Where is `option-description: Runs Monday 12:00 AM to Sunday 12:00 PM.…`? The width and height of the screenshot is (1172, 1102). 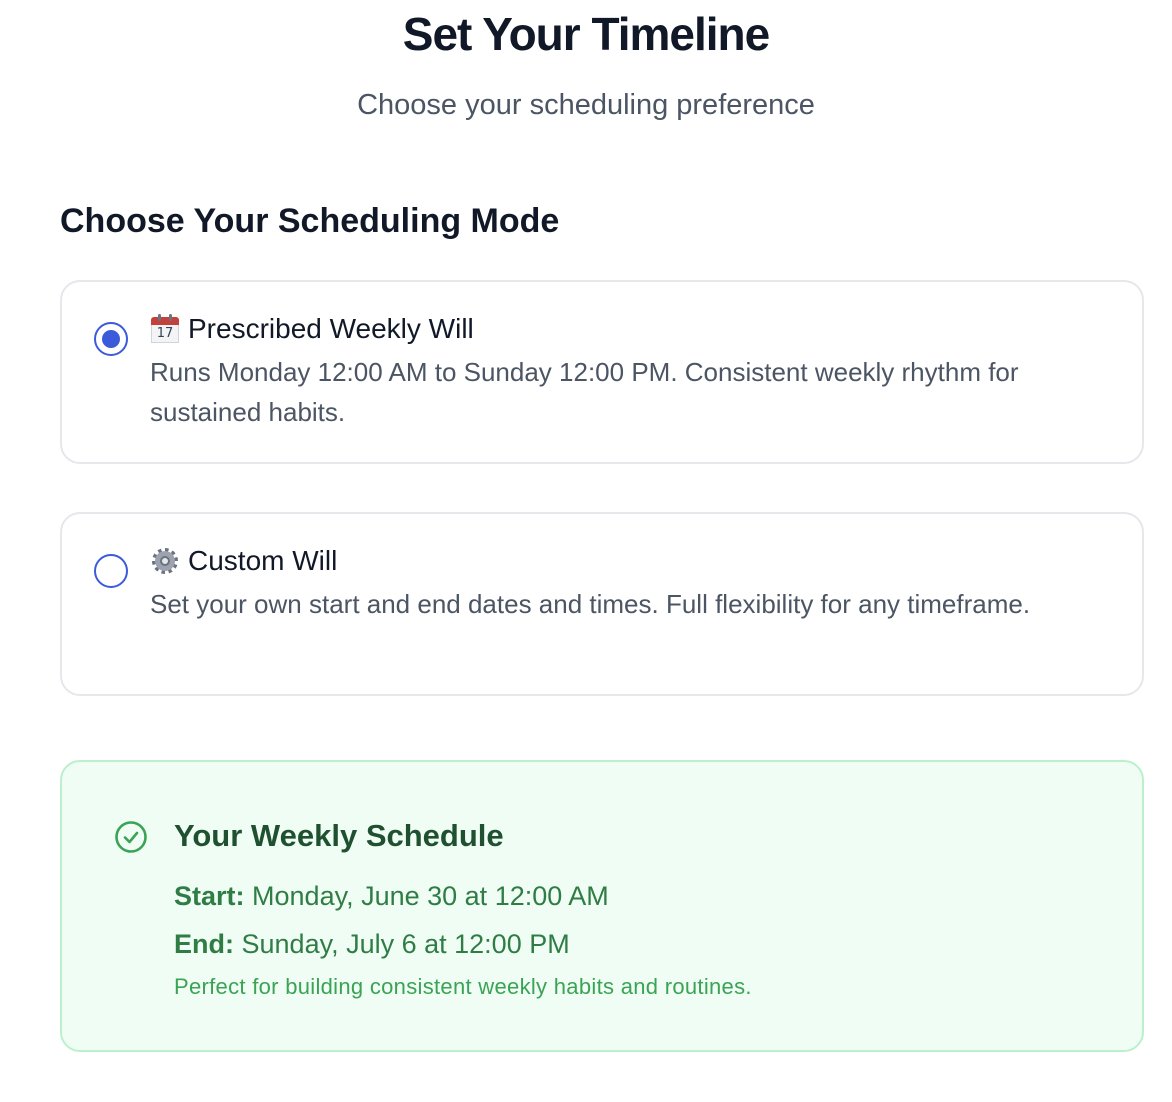 option-description: Runs Monday 12:00 AM to Sunday 12:00 PM.… is located at coordinates (584, 392).